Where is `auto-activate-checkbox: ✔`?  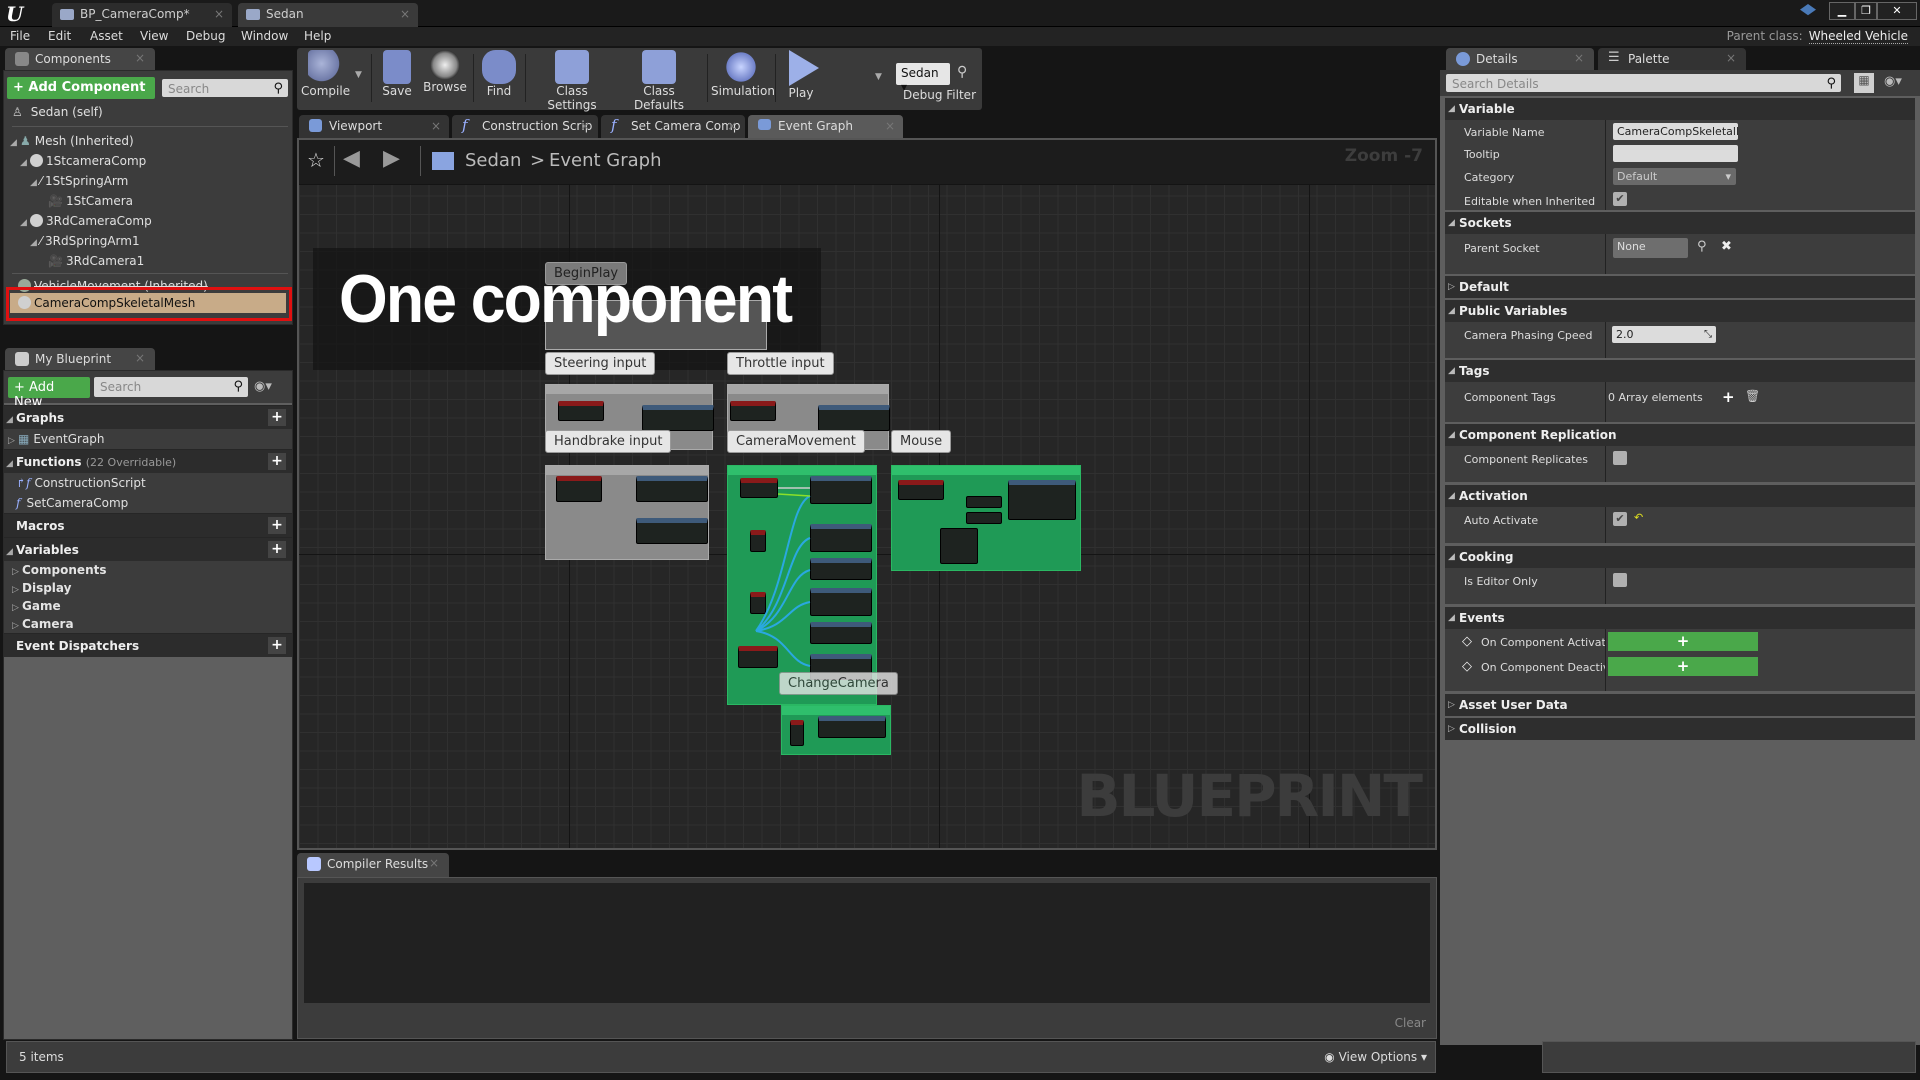
auto-activate-checkbox: ✔ is located at coordinates (1620, 519).